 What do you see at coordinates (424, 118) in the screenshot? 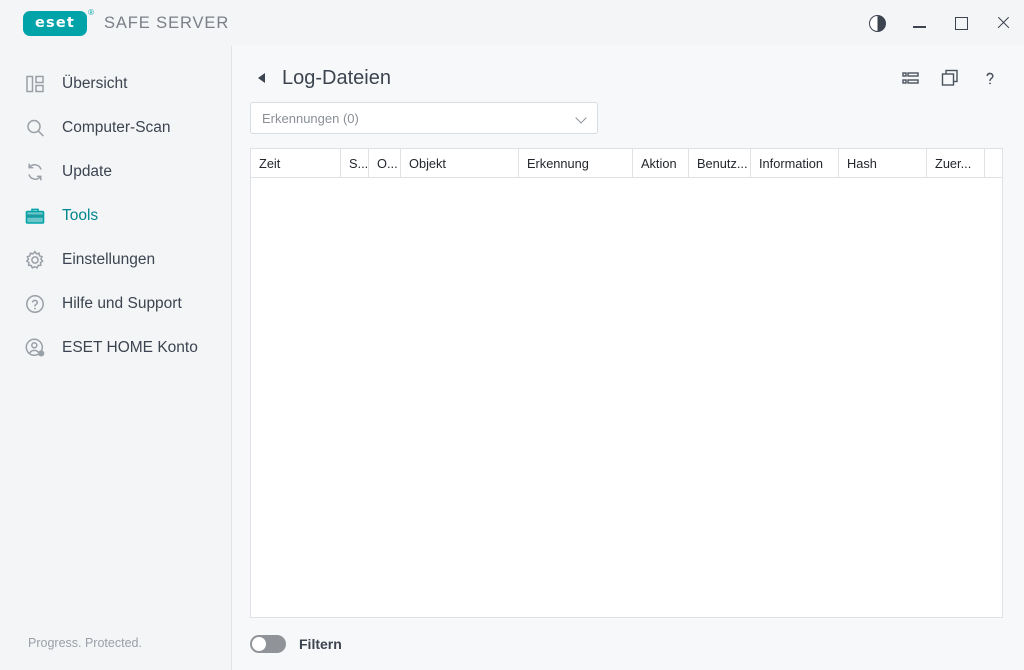
I see `log-type-select: Erkennungen (0)` at bounding box center [424, 118].